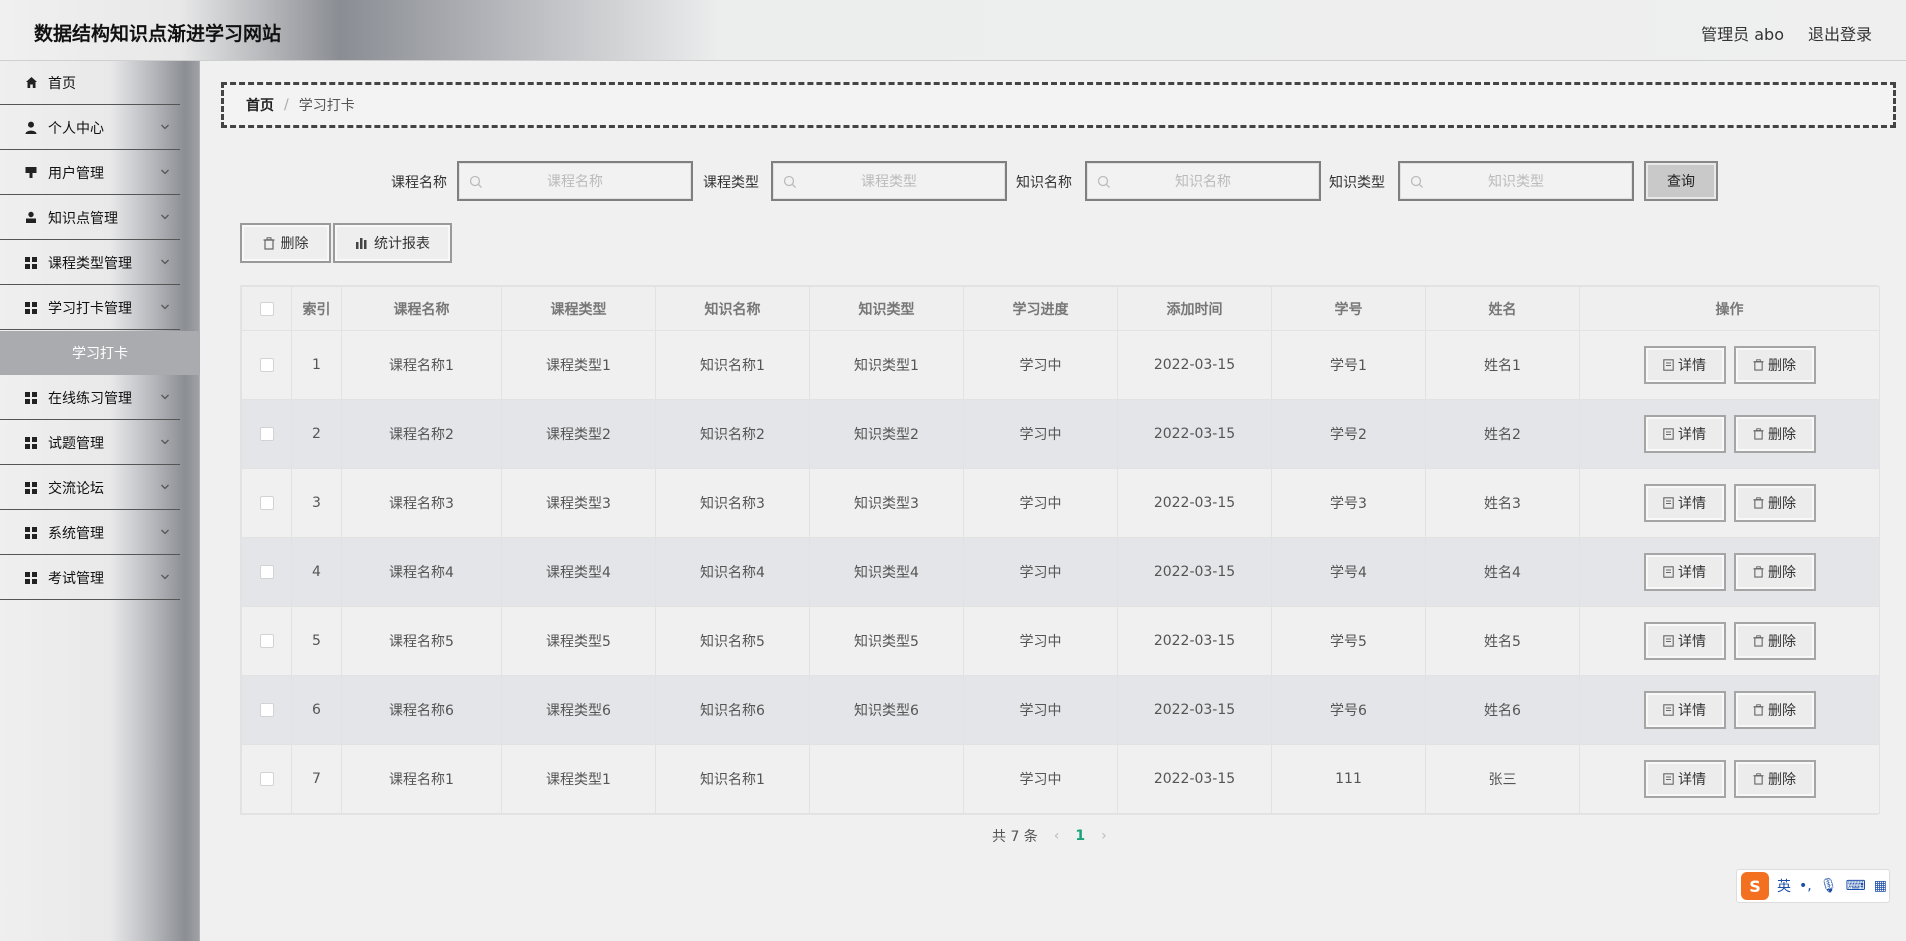 Image resolution: width=1906 pixels, height=941 pixels. I want to click on sidebar-item-3: 知识点管理, so click(90, 218).